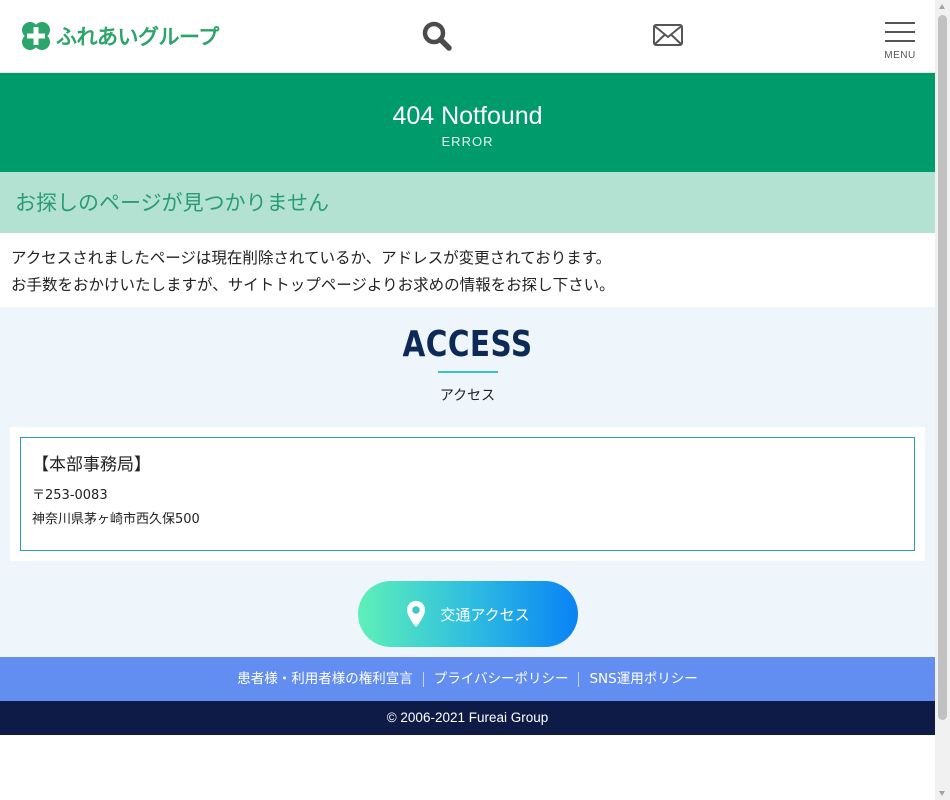 The image size is (950, 800). Describe the element at coordinates (467, 344) in the screenshot. I see `access-title: ACCESS` at that location.